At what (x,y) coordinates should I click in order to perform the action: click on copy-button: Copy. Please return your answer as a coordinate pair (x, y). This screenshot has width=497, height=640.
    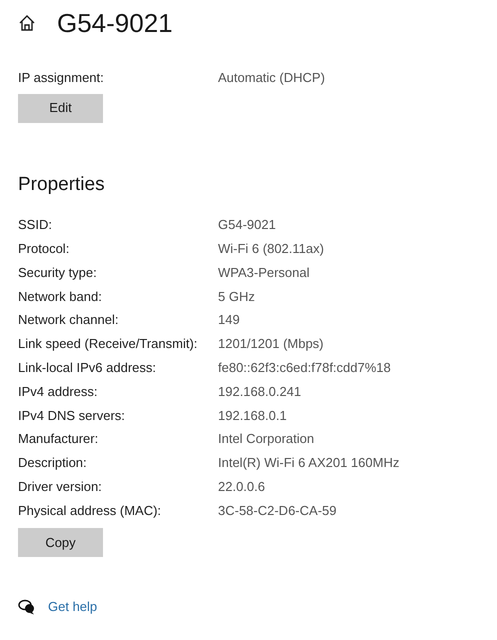
    Looking at the image, I should click on (60, 543).